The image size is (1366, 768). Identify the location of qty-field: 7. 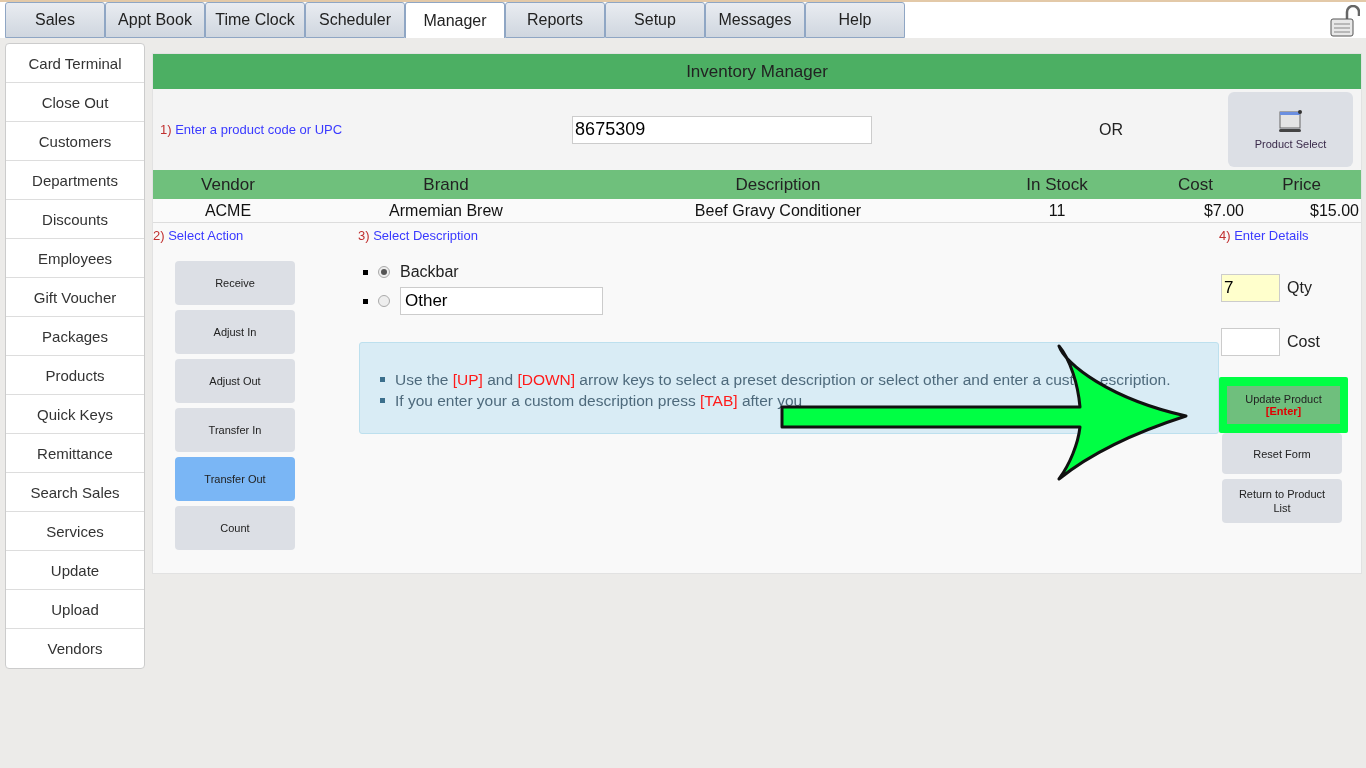
(1250, 288).